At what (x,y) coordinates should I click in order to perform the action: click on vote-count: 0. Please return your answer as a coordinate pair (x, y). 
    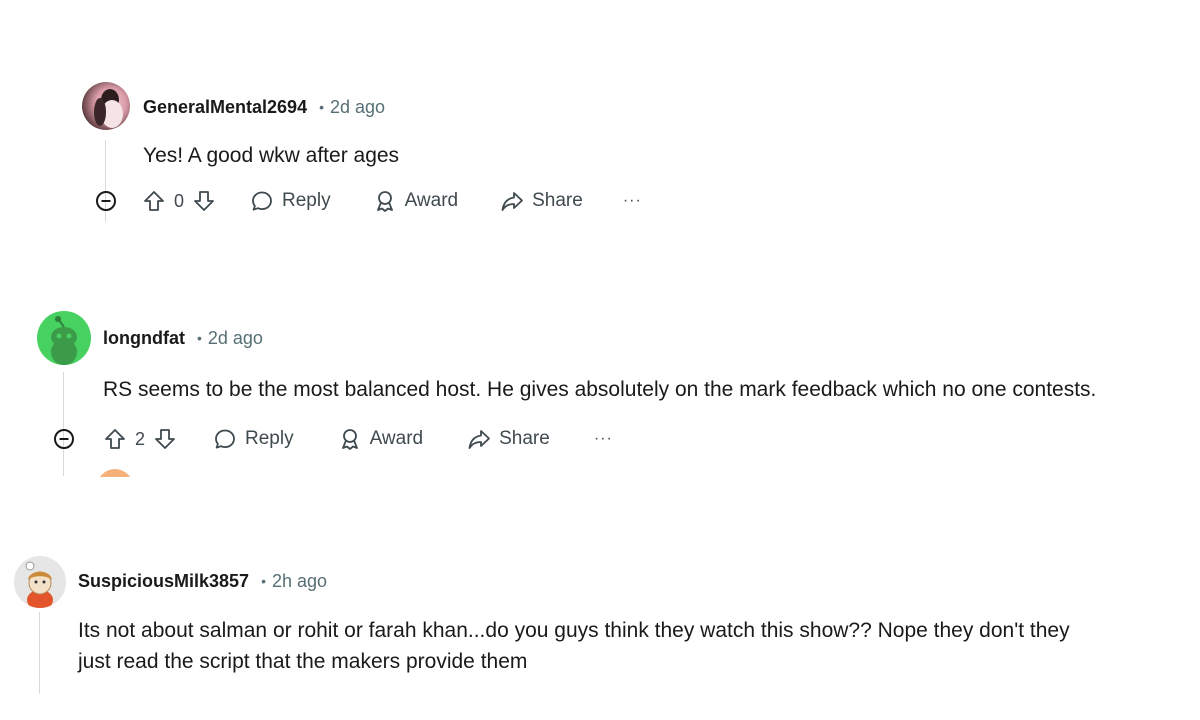
    Looking at the image, I should click on (179, 200).